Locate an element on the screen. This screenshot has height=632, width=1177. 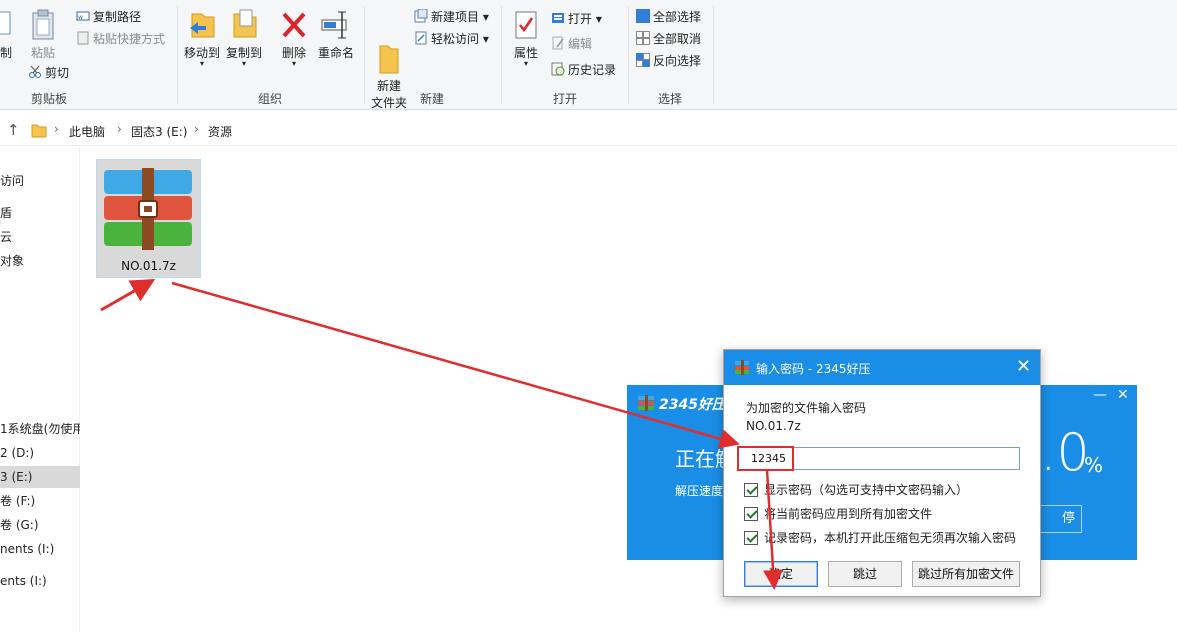
delete-label: 删除 is located at coordinates (293, 53).